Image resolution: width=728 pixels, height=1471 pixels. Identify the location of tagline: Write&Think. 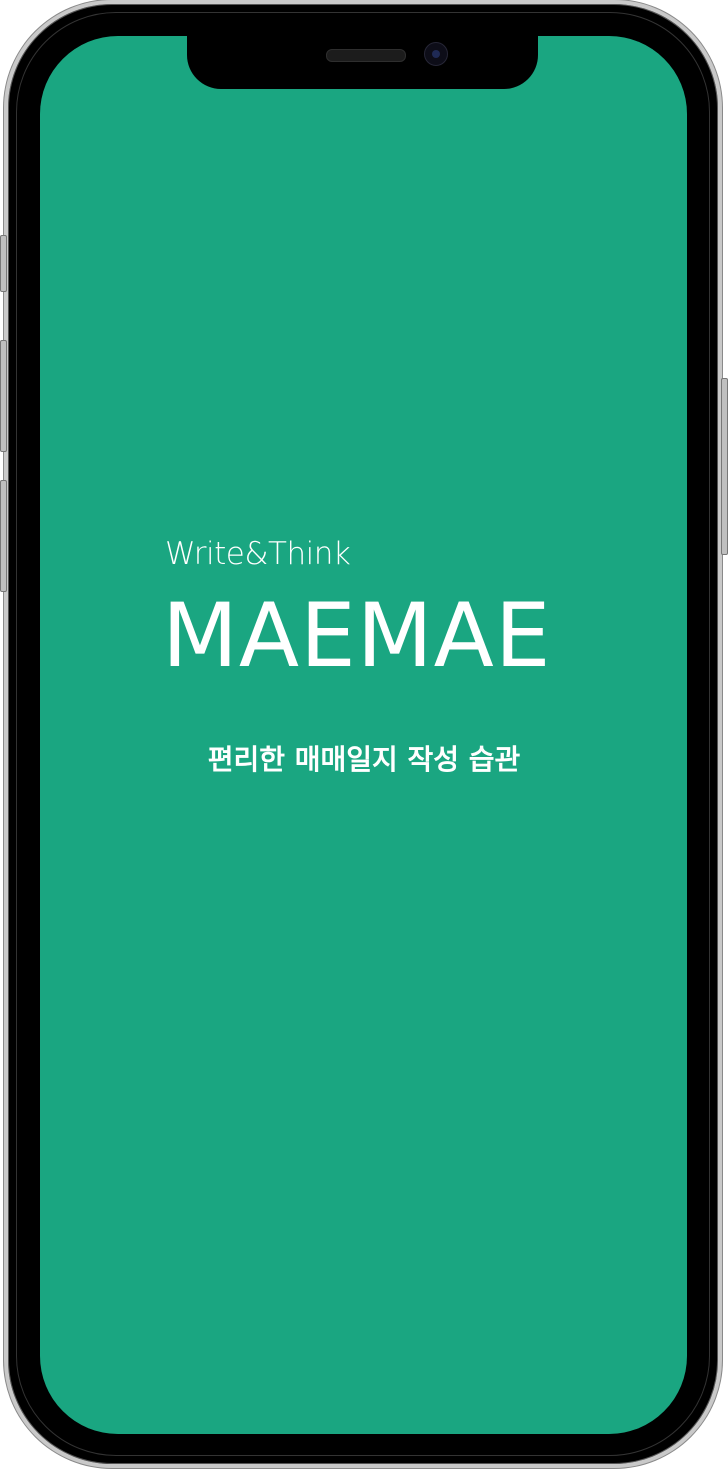
(258, 554).